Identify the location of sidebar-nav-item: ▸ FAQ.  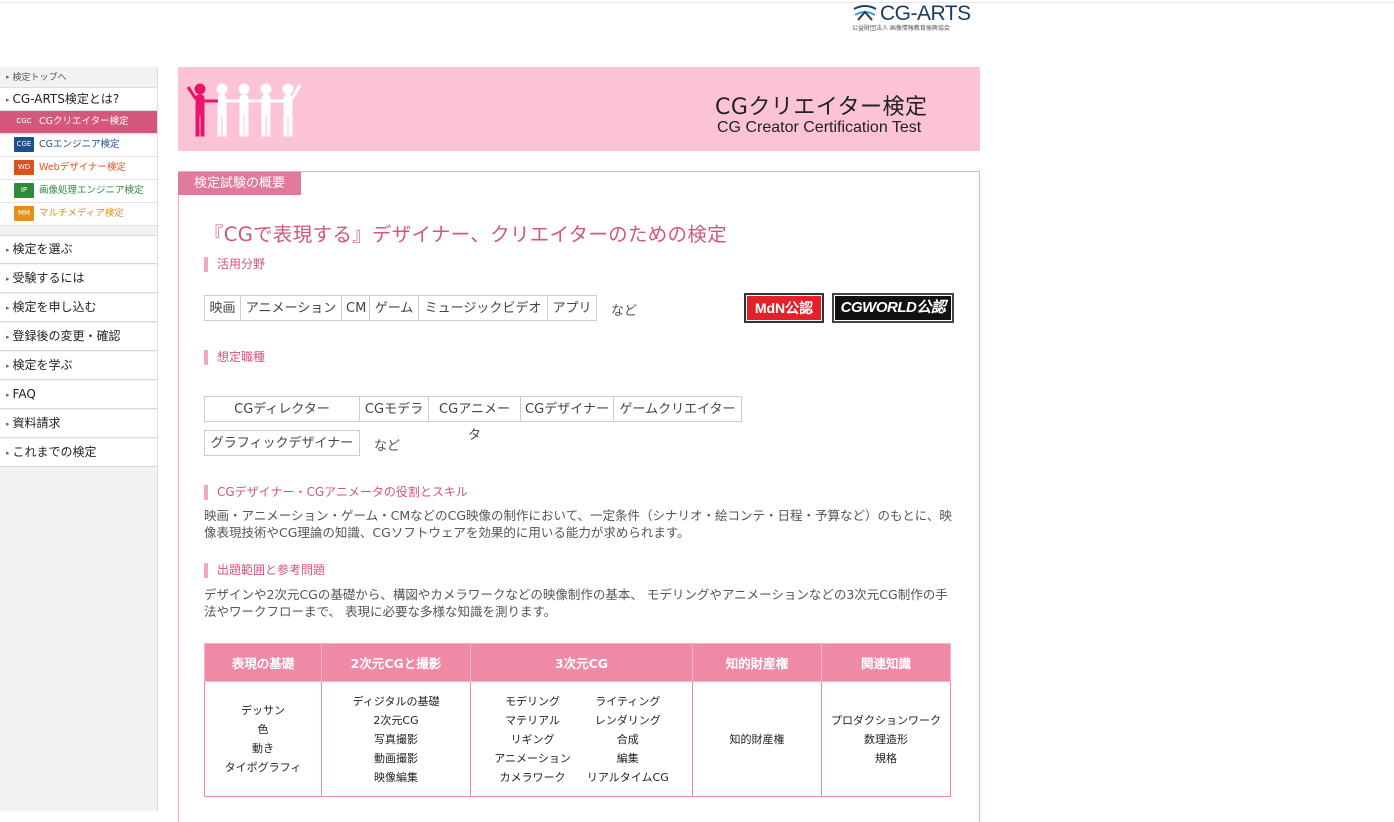
(78, 395).